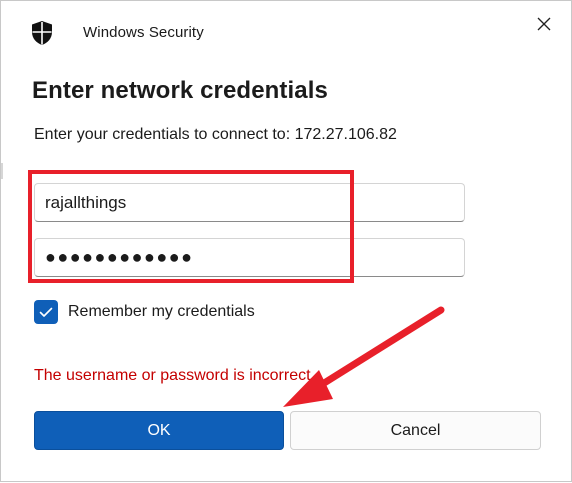 The width and height of the screenshot is (572, 483). Describe the element at coordinates (119, 257) in the screenshot. I see `password-masked-value: ●●●●●●●●●●●●` at that location.